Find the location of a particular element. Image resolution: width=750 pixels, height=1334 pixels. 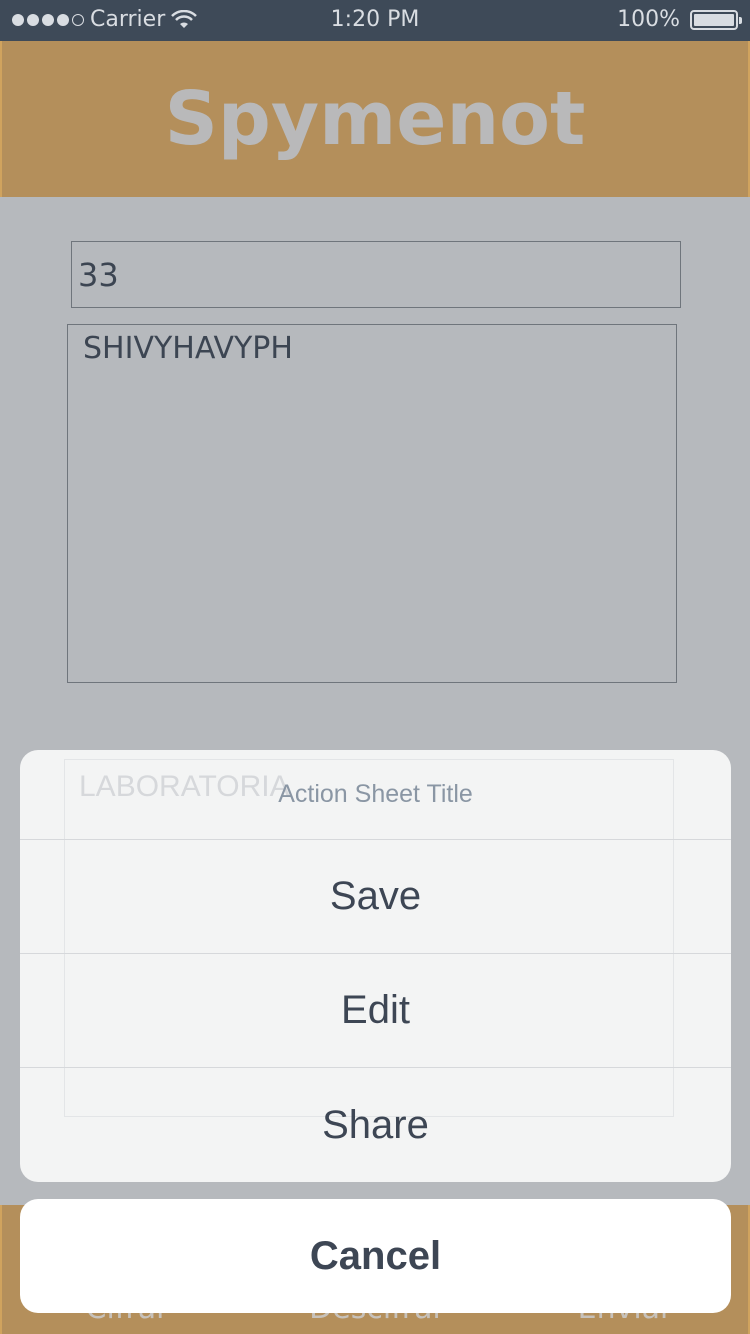

share-button: Share is located at coordinates (375, 1125).